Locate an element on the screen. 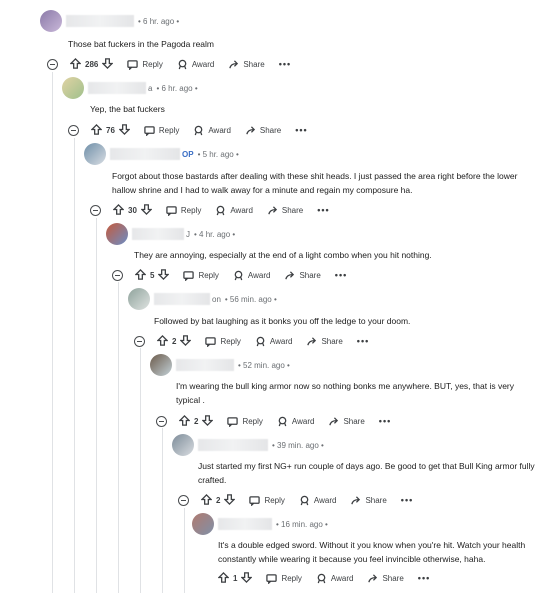 This screenshot has width=550, height=593. comment-timestamp: • 52 min. ago • is located at coordinates (264, 365).